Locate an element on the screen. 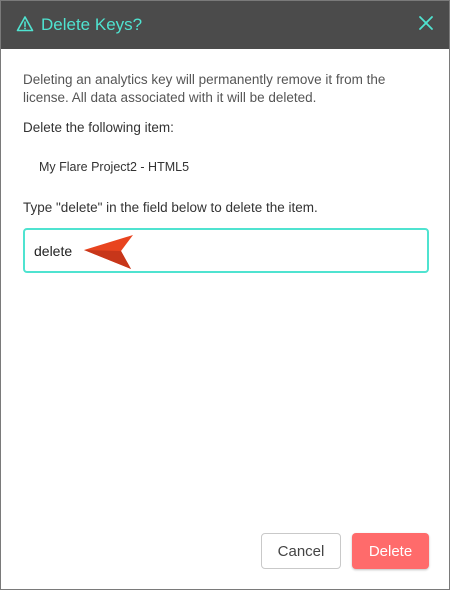 The width and height of the screenshot is (450, 590). delete-button: Delete is located at coordinates (390, 551).